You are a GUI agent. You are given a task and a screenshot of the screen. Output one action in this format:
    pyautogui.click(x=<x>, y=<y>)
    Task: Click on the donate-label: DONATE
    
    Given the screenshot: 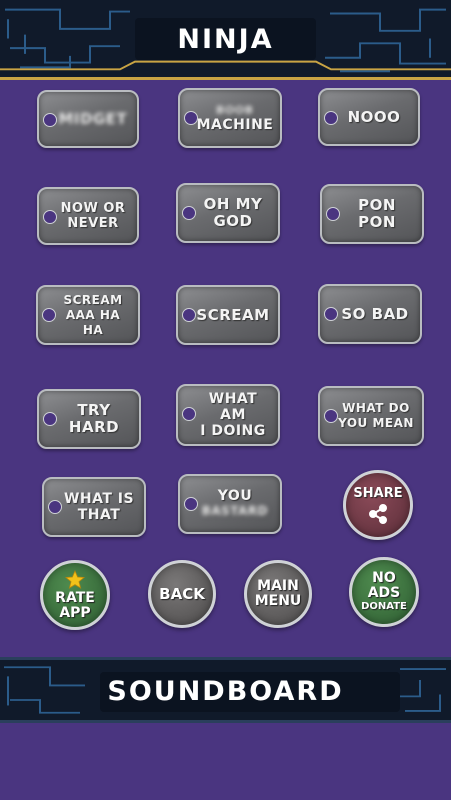 What is the action you would take?
    pyautogui.click(x=384, y=606)
    